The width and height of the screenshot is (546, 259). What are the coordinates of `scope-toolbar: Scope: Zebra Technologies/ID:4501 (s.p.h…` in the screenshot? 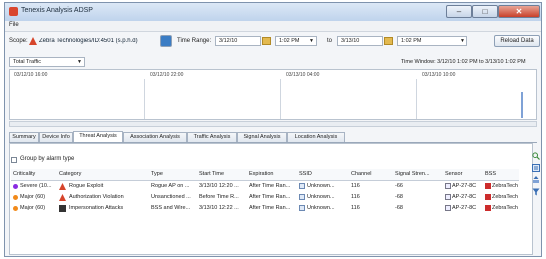 It's located at (273, 42).